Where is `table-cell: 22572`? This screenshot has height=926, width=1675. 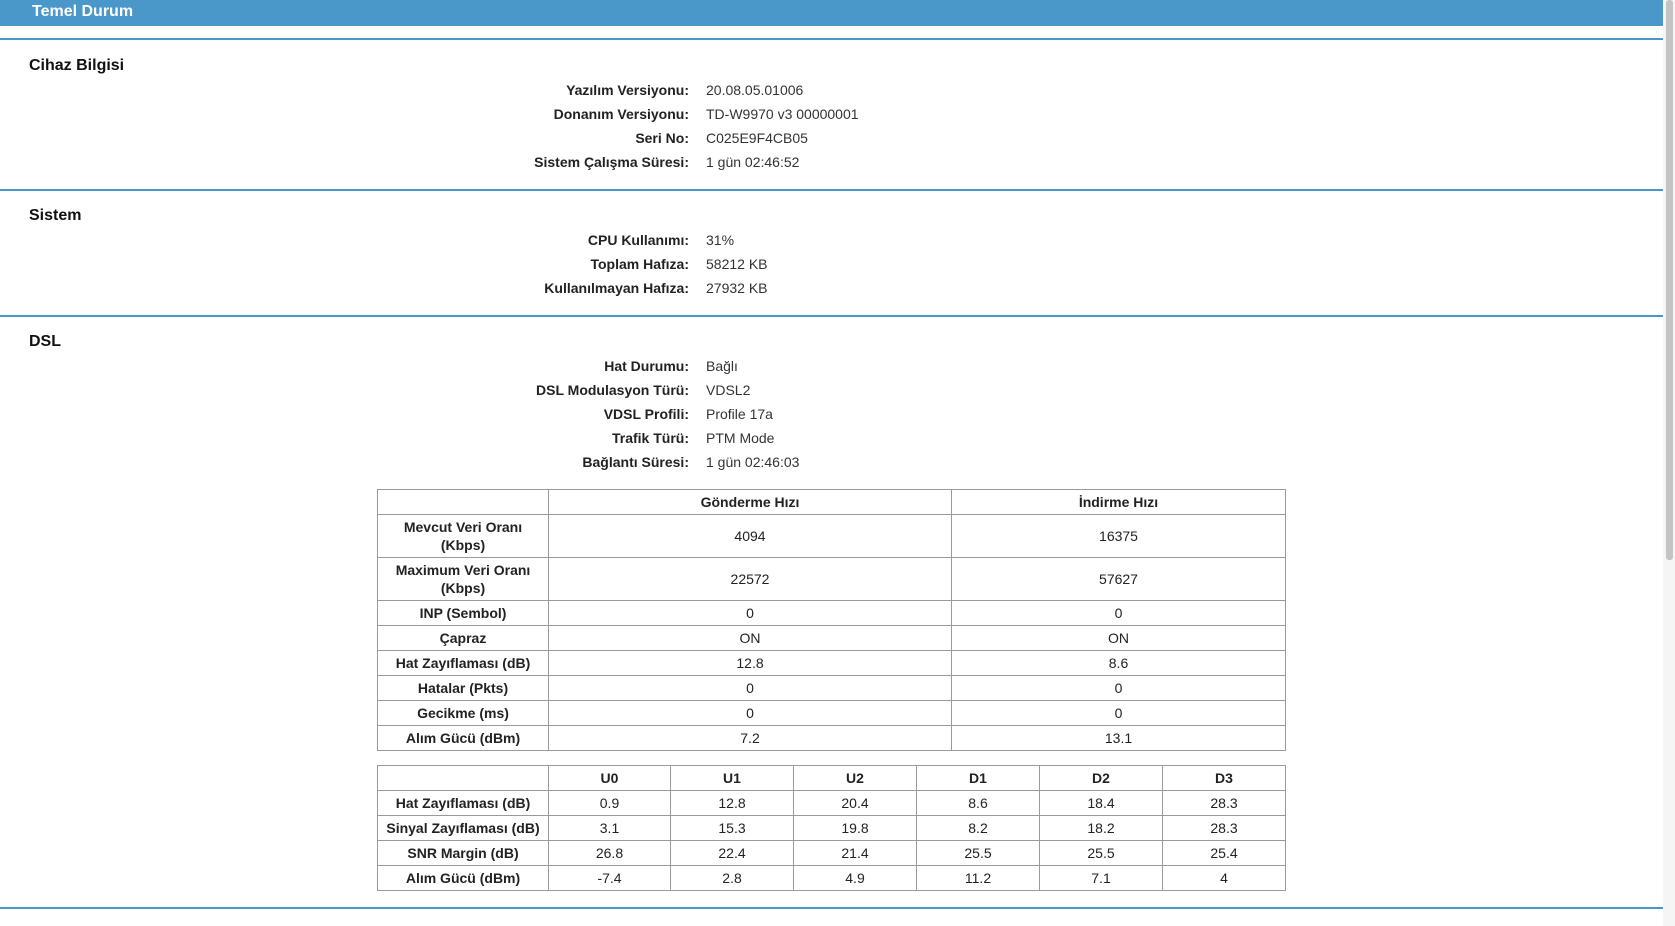 table-cell: 22572 is located at coordinates (750, 579).